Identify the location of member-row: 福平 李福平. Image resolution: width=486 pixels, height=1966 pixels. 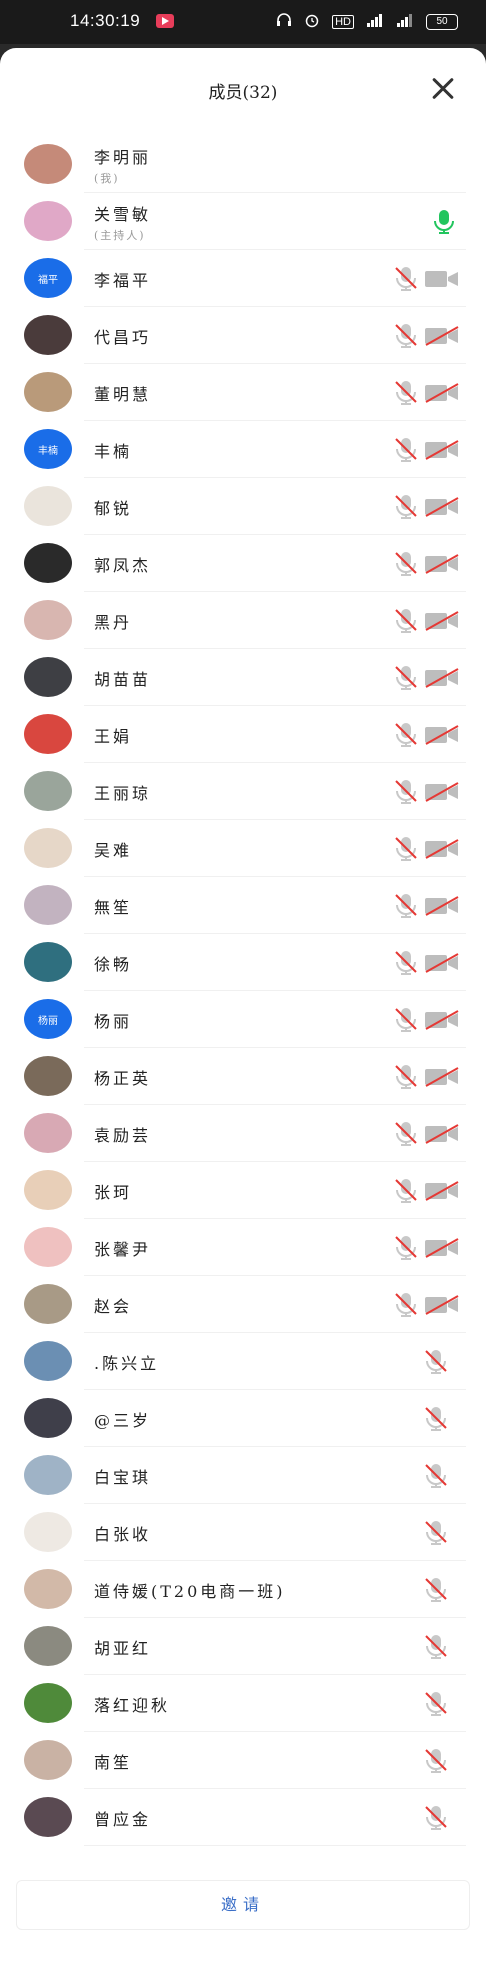
(243, 278).